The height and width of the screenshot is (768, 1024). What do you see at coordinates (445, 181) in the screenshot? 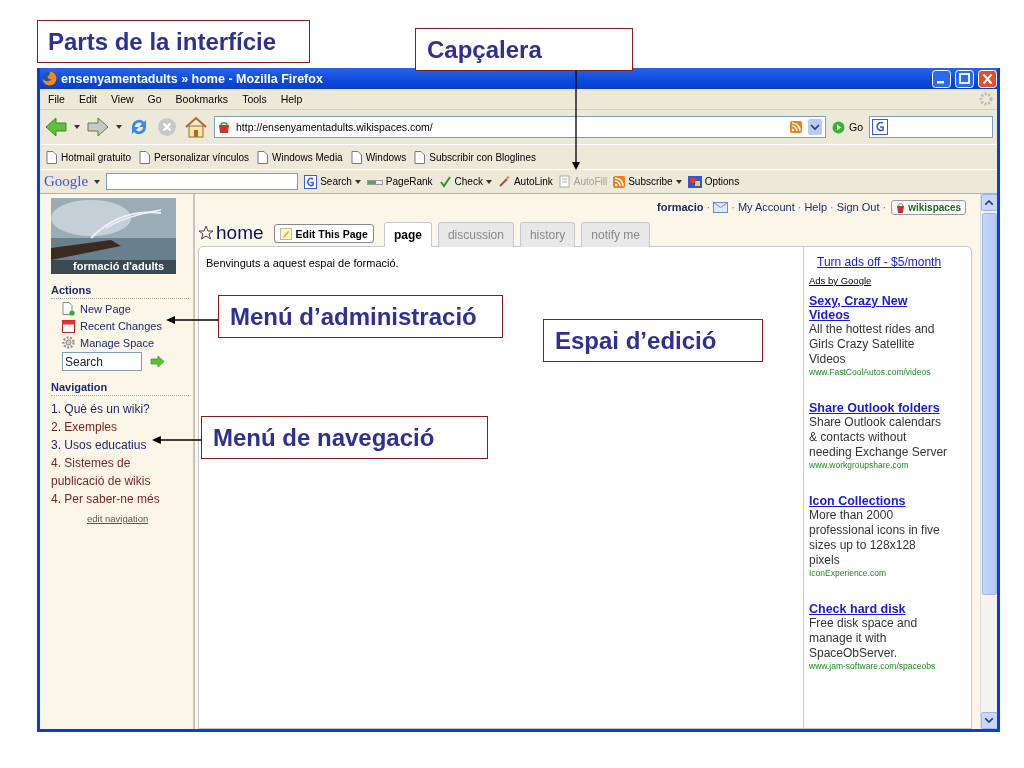
I see `spellcheck-icon` at bounding box center [445, 181].